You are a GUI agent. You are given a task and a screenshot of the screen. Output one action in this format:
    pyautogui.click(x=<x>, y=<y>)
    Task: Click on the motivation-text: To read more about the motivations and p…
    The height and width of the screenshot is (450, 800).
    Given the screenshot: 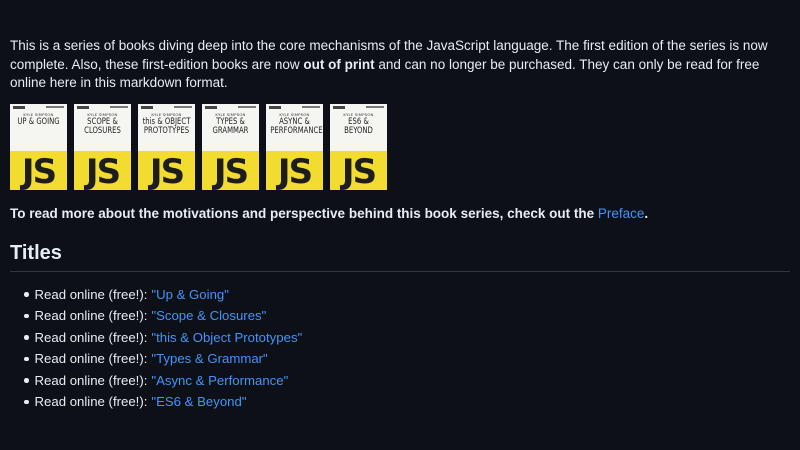 What is the action you would take?
    pyautogui.click(x=304, y=213)
    